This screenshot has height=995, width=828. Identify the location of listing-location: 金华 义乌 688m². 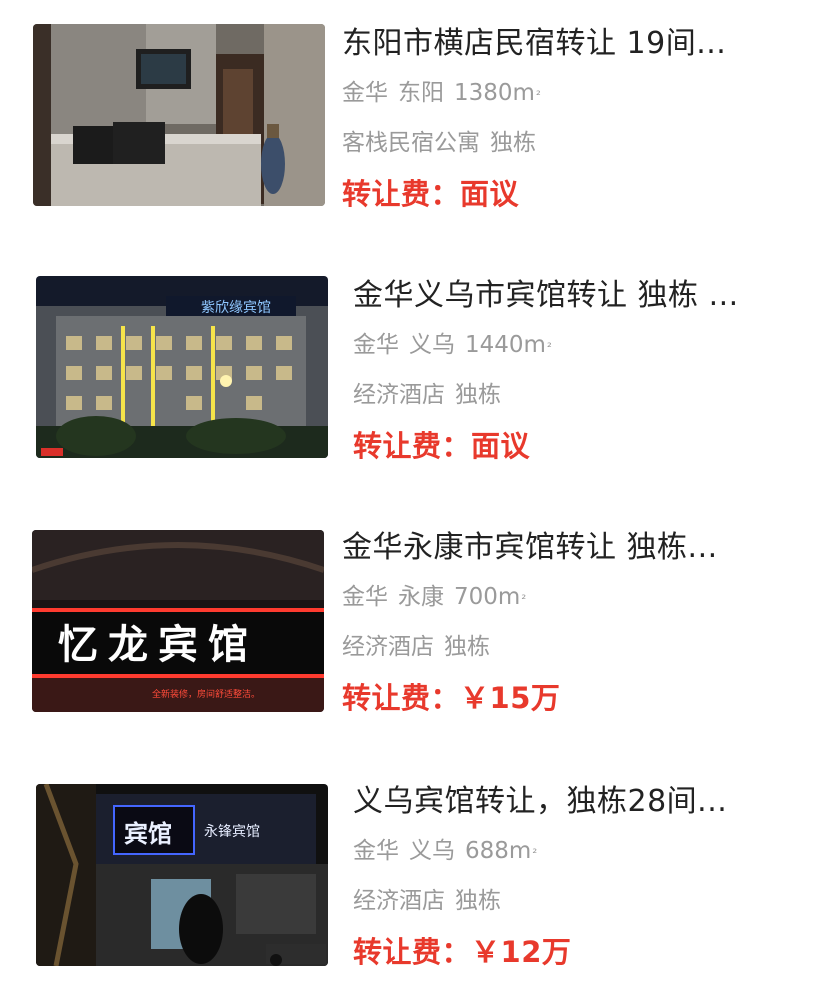
(568, 851).